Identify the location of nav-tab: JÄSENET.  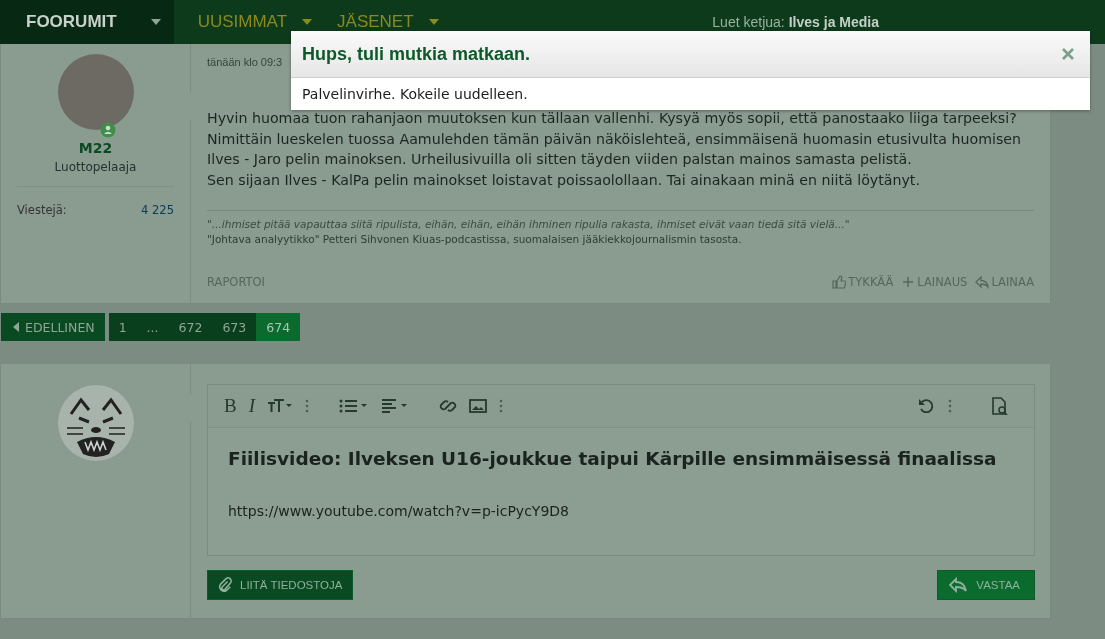
(384, 22).